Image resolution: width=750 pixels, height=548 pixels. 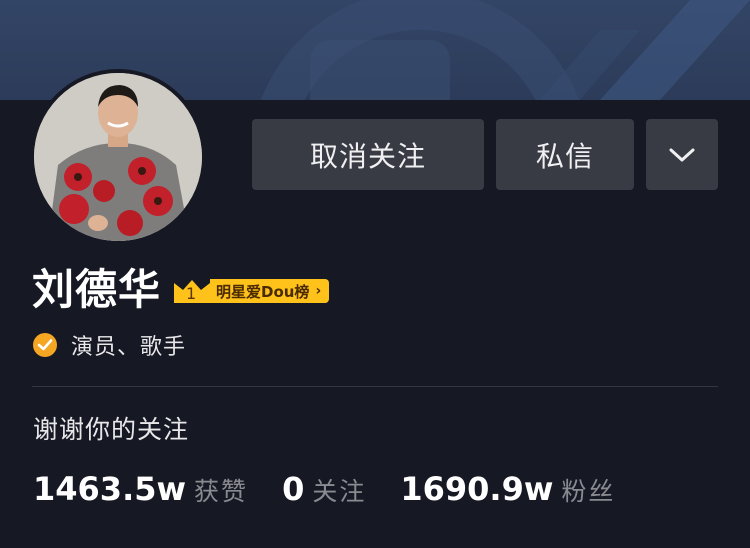 I want to click on avatar-photo, so click(x=118, y=157).